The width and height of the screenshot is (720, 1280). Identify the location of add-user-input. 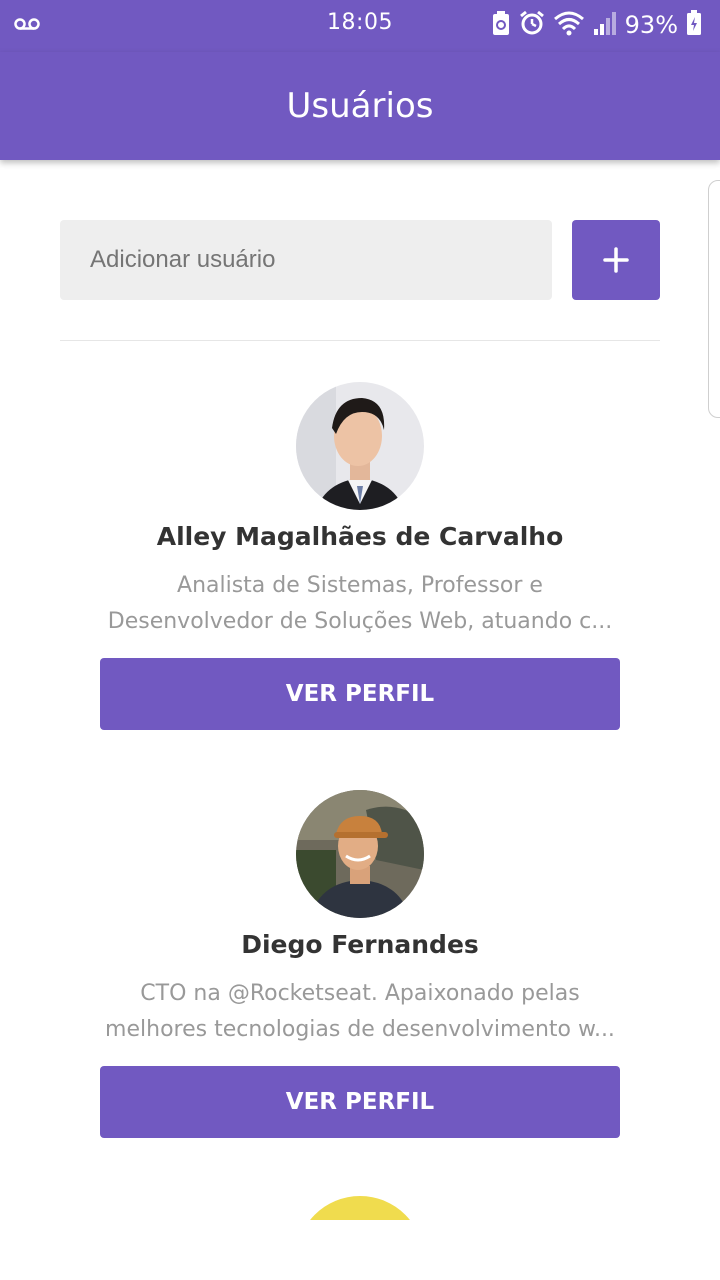
(306, 260).